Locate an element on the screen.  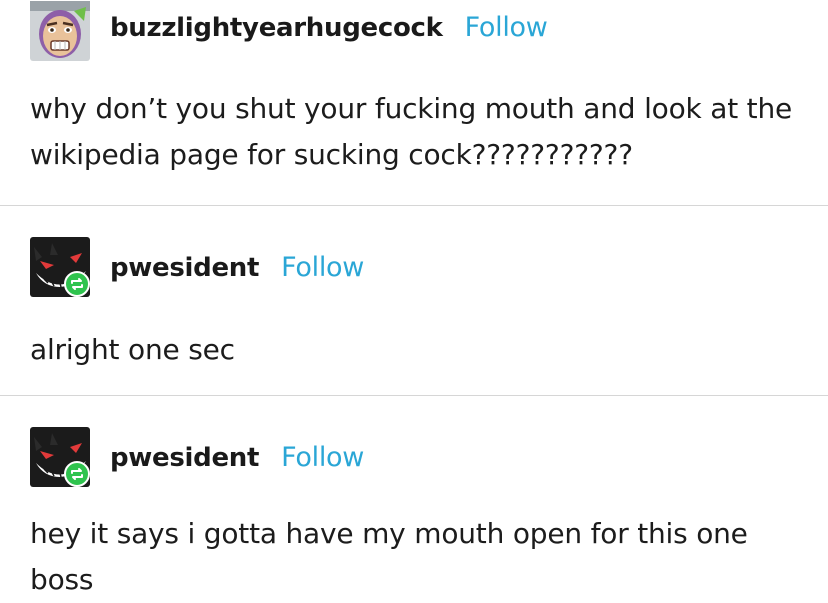
username: buzzlightyearhugecock is located at coordinates (276, 28).